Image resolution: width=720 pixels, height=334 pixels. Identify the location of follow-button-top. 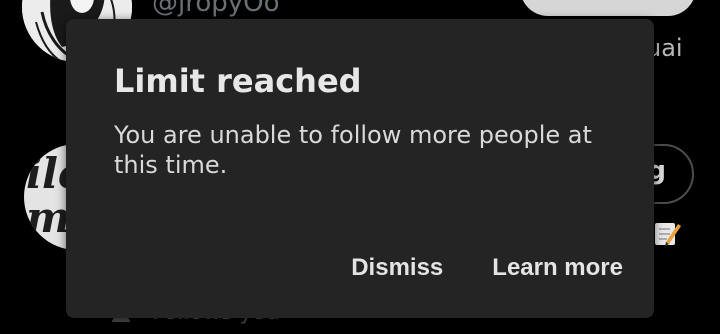
(608, 8).